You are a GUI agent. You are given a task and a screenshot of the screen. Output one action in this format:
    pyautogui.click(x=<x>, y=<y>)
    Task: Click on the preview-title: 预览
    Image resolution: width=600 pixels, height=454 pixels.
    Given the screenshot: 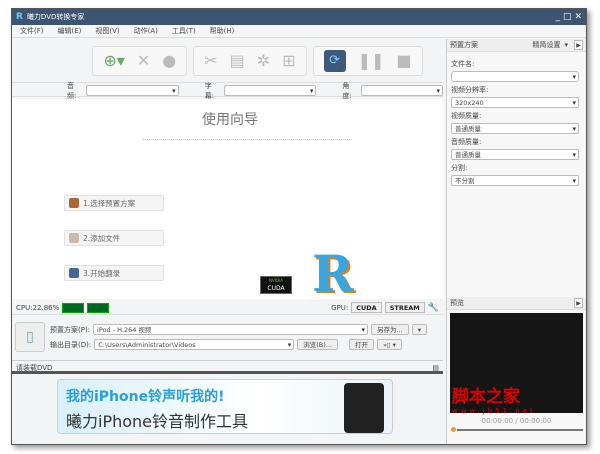 What is the action you would take?
    pyautogui.click(x=457, y=303)
    